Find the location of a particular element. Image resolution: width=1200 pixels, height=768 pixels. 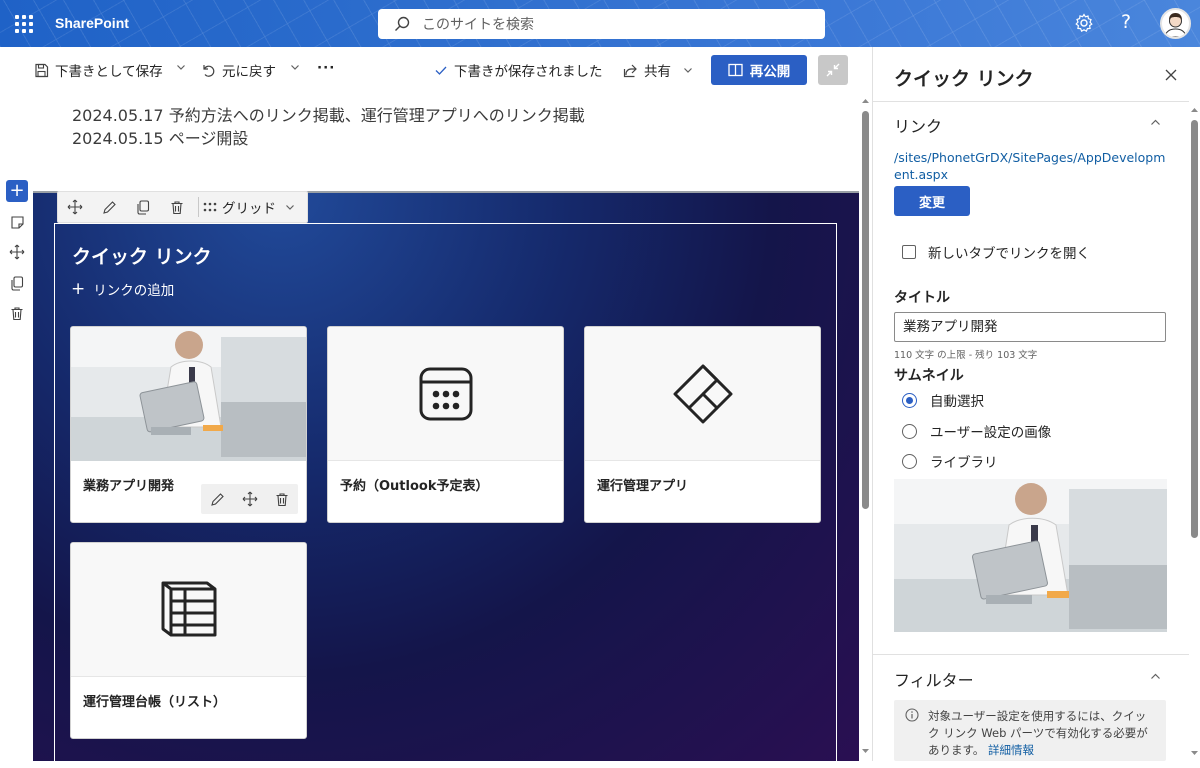

section-toolbox: + is located at coordinates (16, 427).